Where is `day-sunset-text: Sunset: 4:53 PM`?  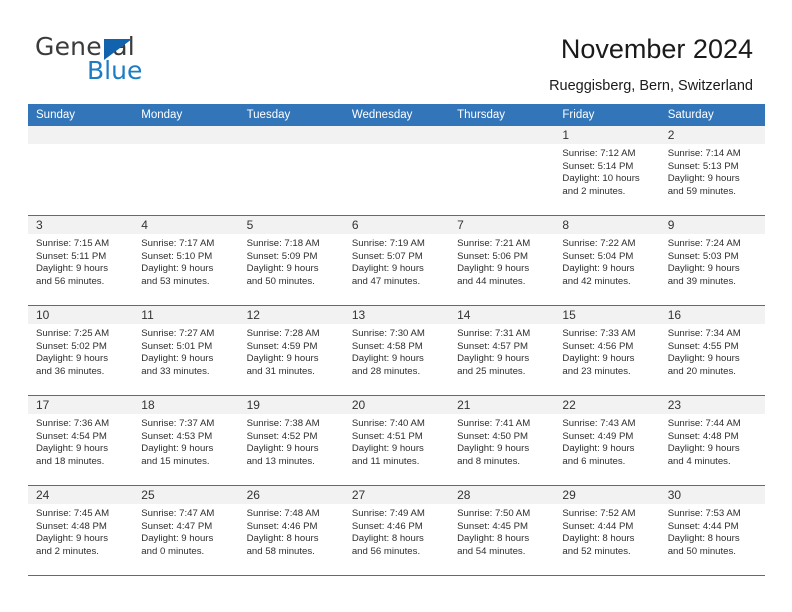
day-sunset-text: Sunset: 4:53 PM is located at coordinates (177, 436).